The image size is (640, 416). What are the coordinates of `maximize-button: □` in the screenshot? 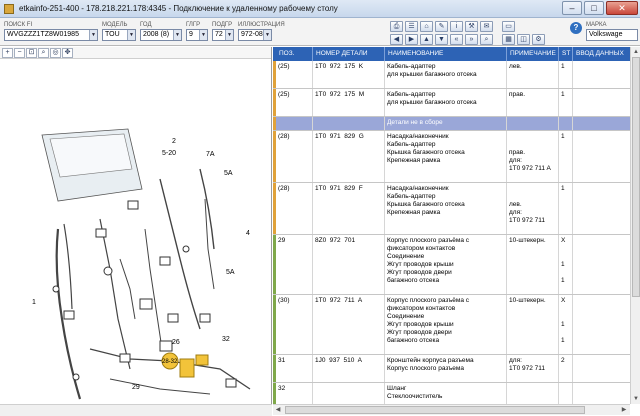 It's located at (594, 8).